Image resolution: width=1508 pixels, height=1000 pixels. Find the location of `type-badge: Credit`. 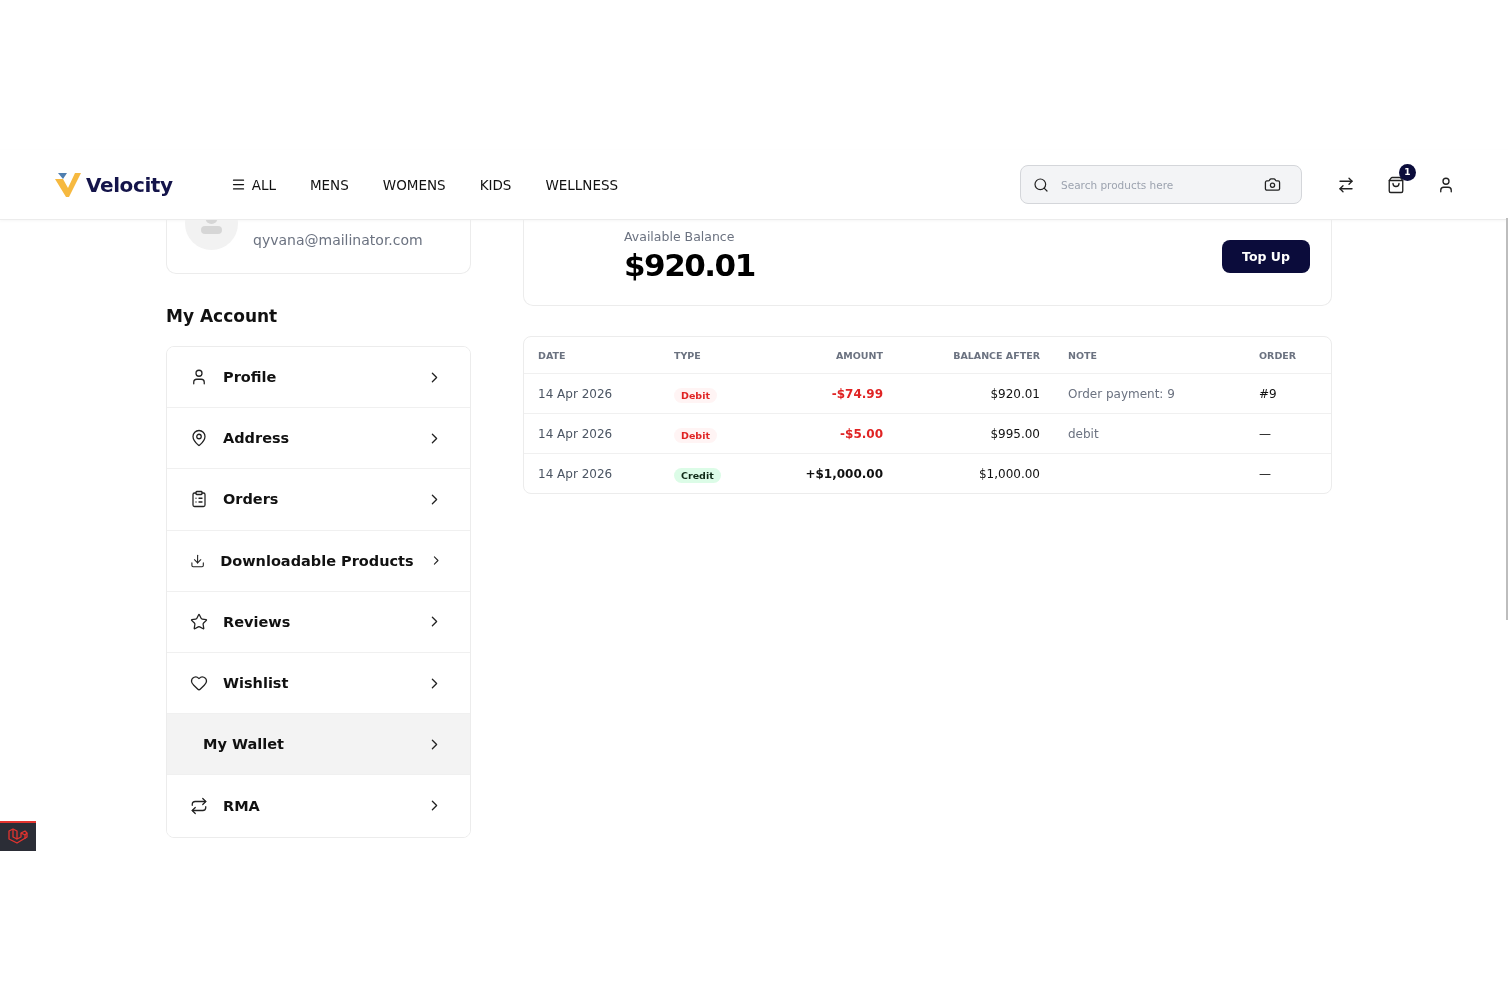

type-badge: Credit is located at coordinates (697, 475).